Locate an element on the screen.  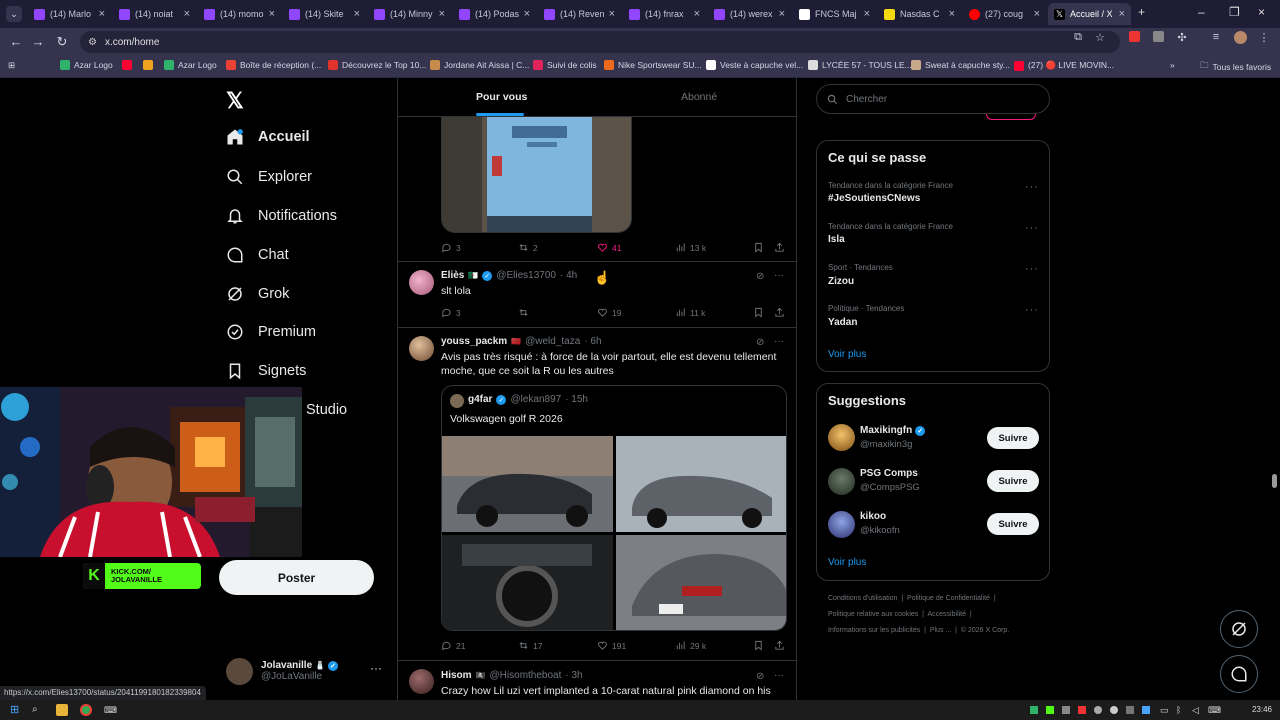
trend-item: Zizou is located at coordinates (841, 281).